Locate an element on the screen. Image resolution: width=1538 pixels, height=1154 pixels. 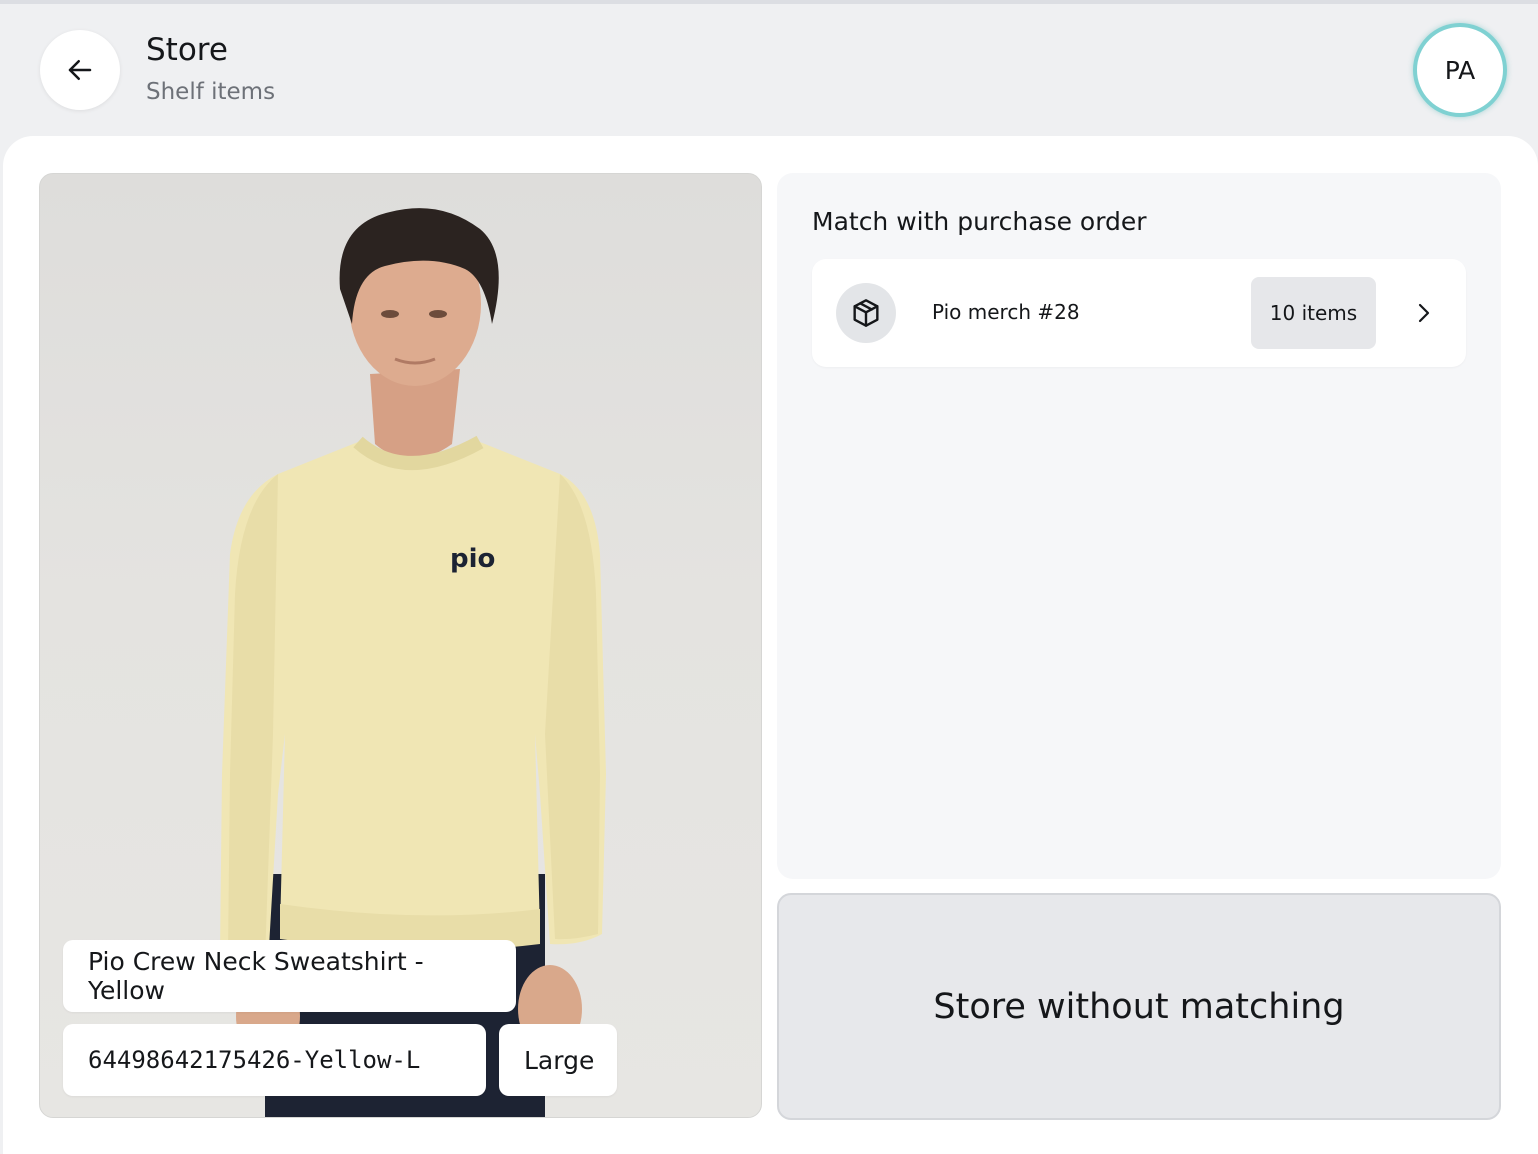
package-icon is located at coordinates (866, 313).